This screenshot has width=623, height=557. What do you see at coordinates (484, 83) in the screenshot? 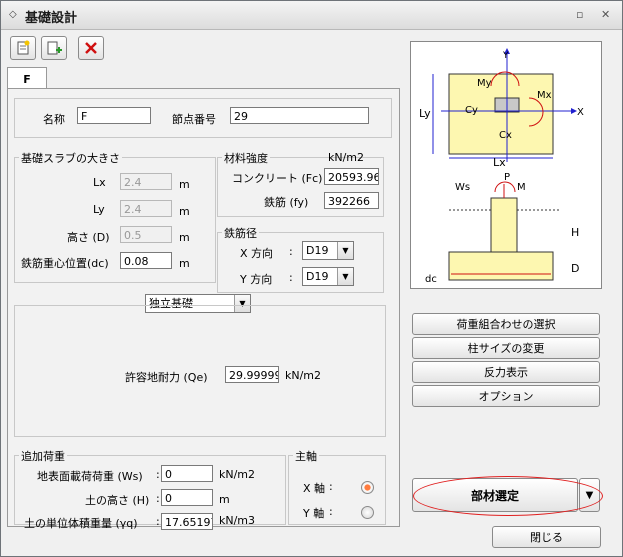
I see `diagram-my-label: My` at bounding box center [484, 83].